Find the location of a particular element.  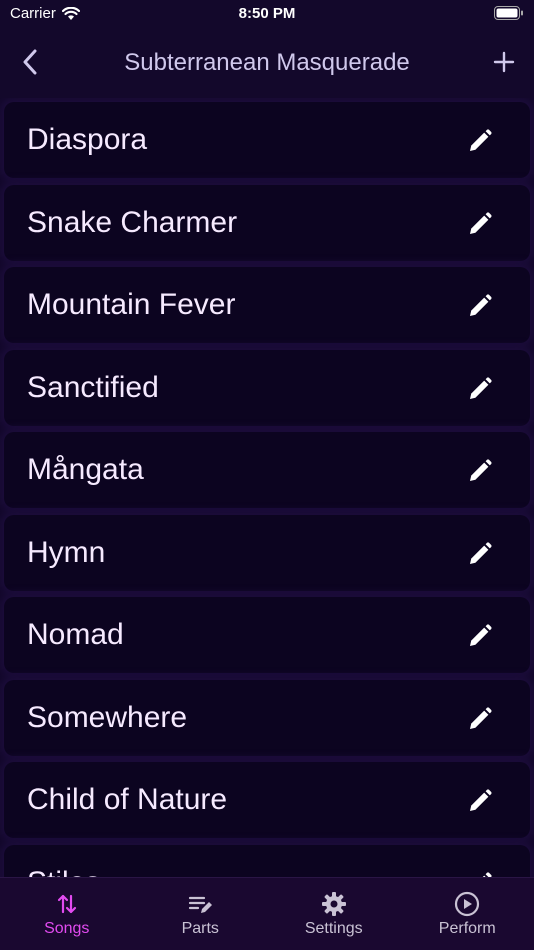

tab-perform-label: Perform is located at coordinates (467, 928).